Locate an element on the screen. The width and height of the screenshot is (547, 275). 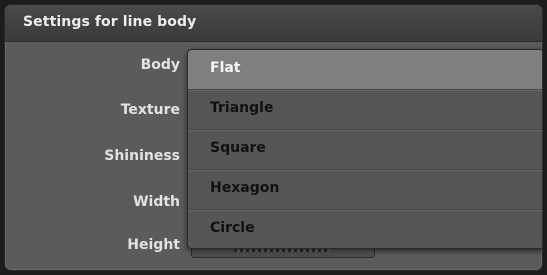
dropdown-option-label: Circle is located at coordinates (232, 228).